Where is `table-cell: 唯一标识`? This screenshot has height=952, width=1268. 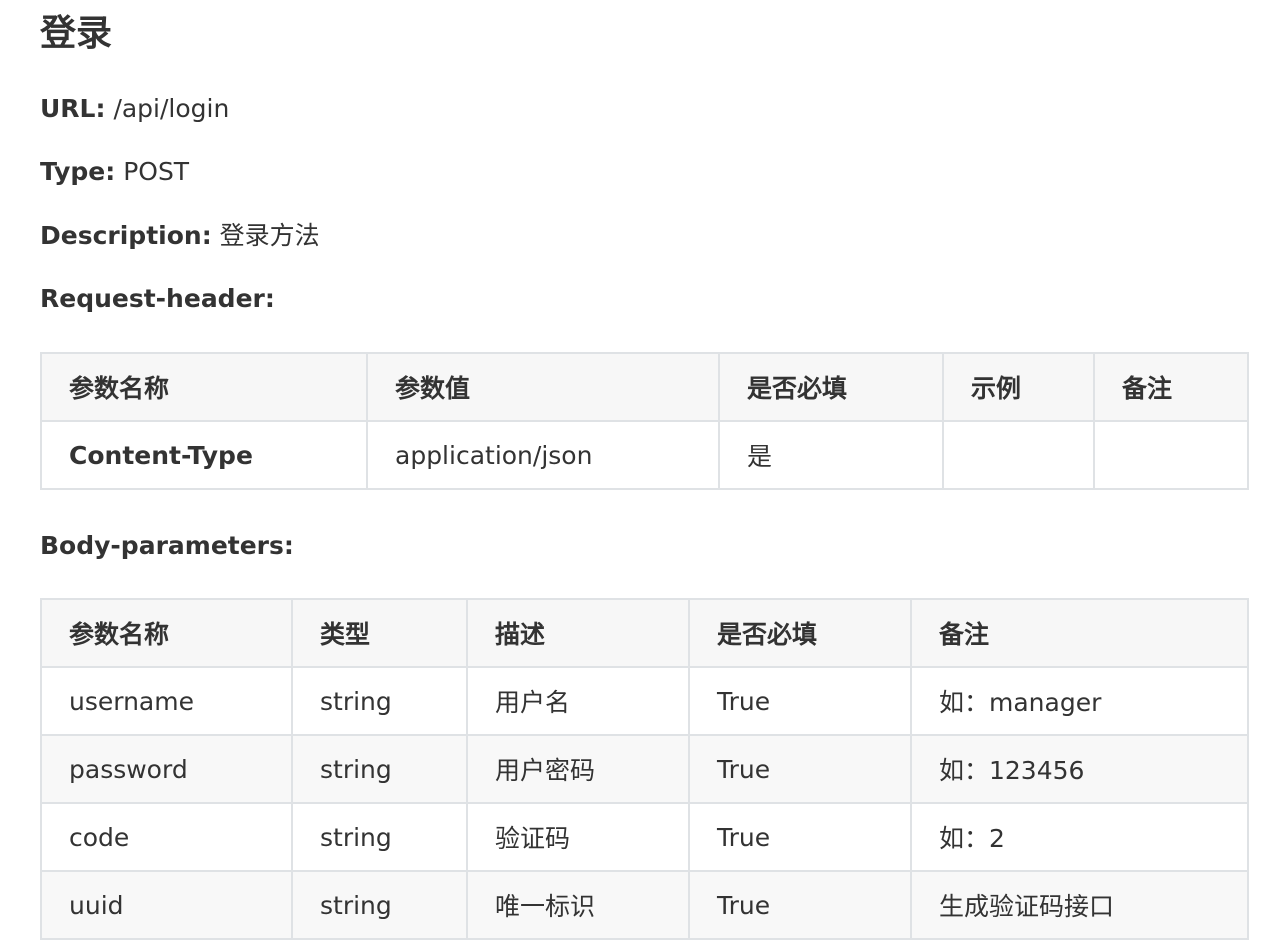
table-cell: 唯一标识 is located at coordinates (578, 905).